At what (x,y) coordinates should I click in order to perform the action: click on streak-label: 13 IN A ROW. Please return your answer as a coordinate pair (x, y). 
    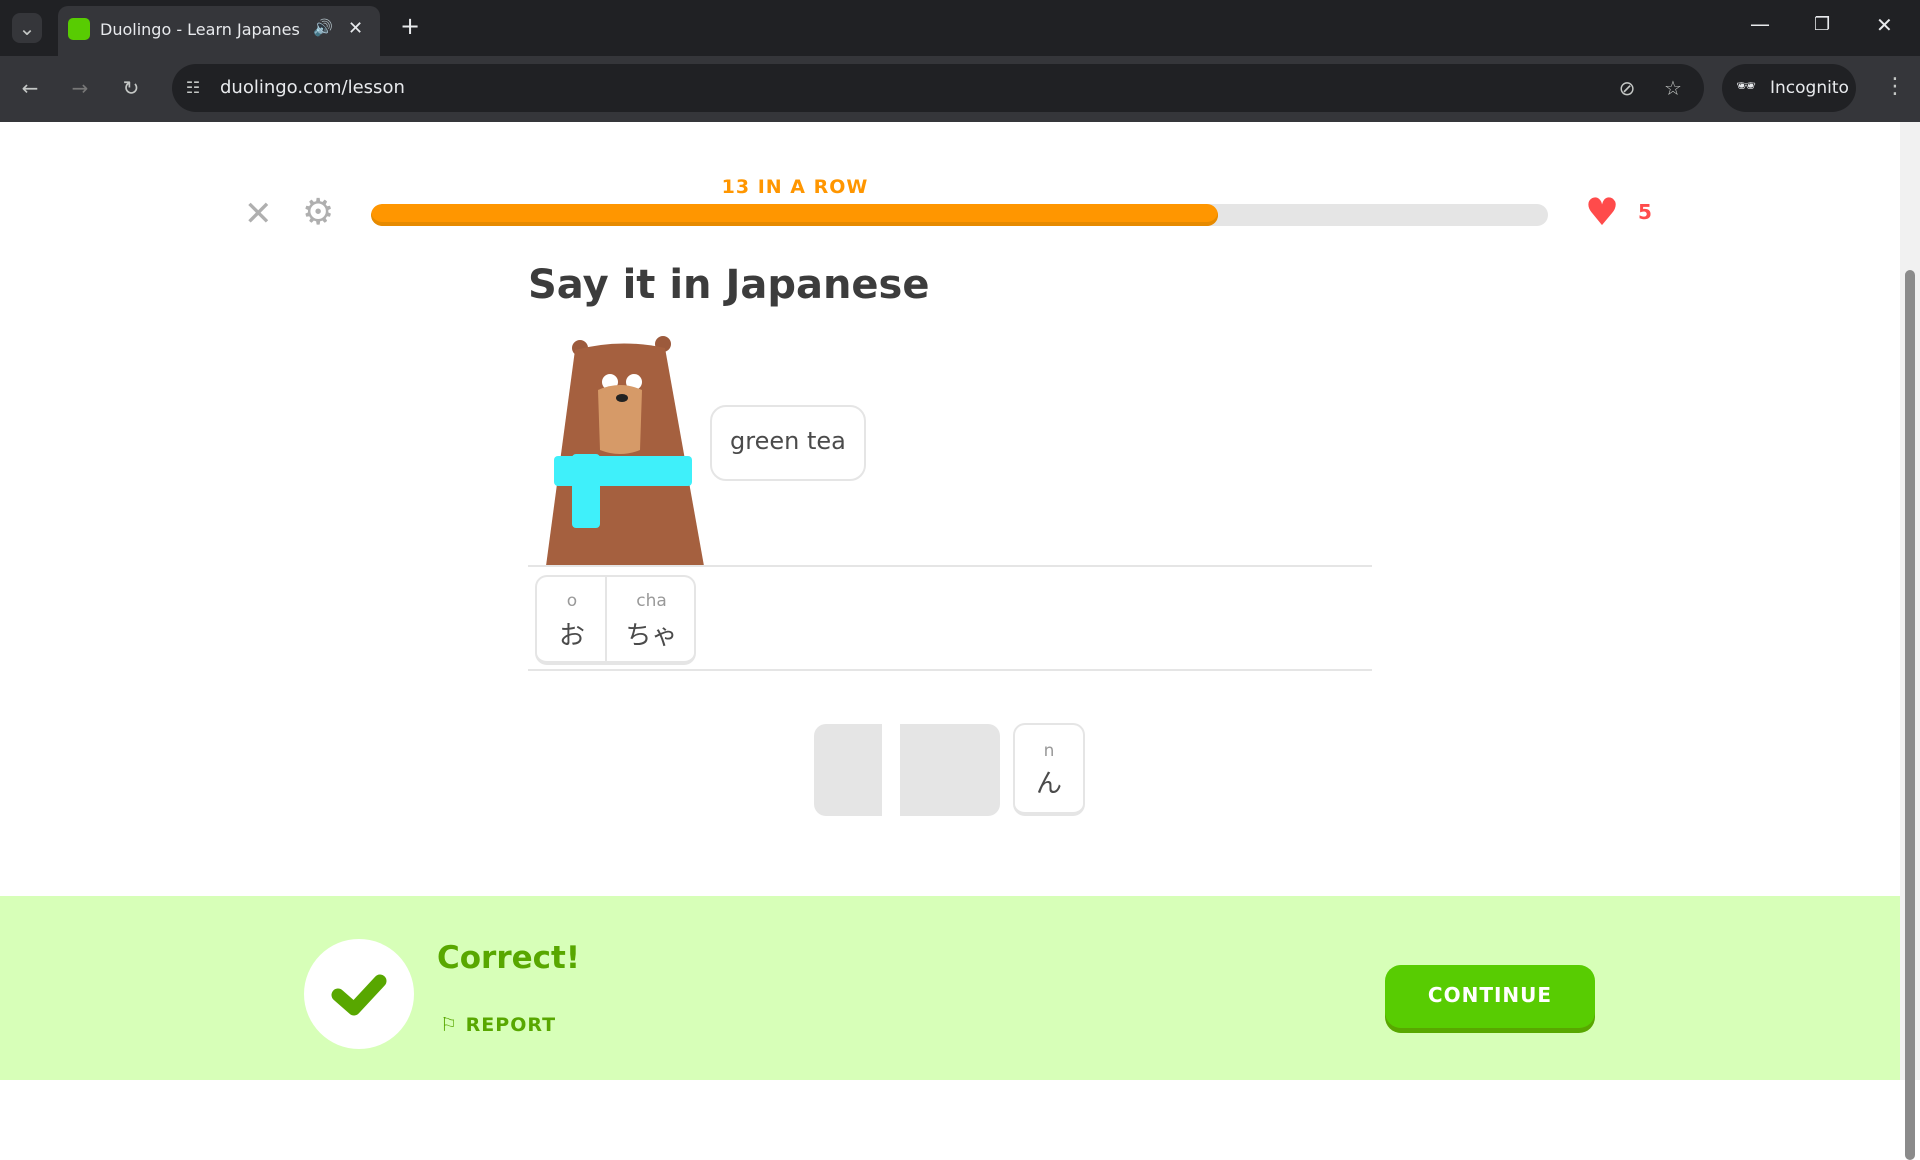
    Looking at the image, I should click on (795, 187).